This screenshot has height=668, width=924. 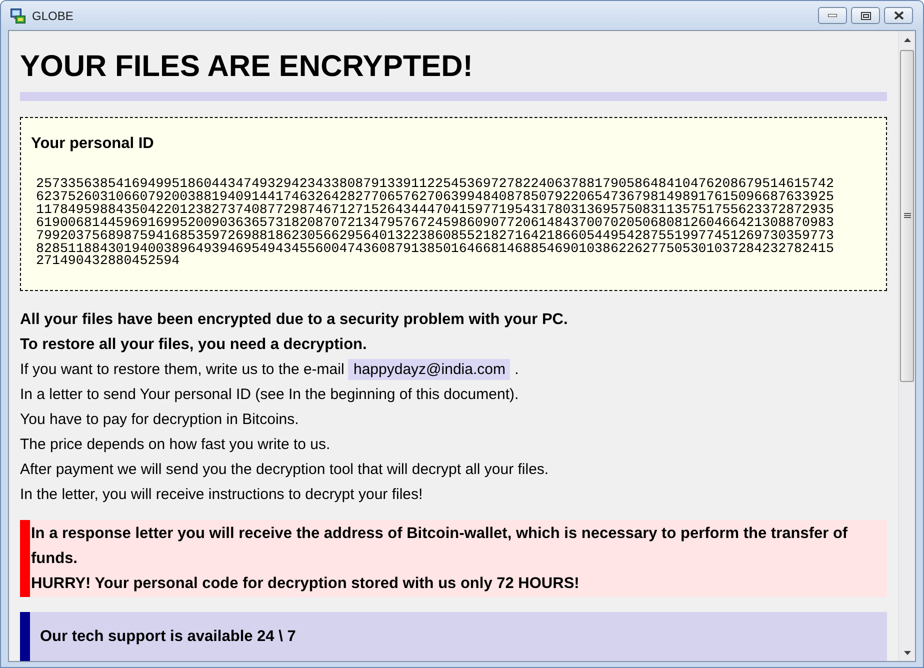 I want to click on minimize-icon, so click(x=832, y=15).